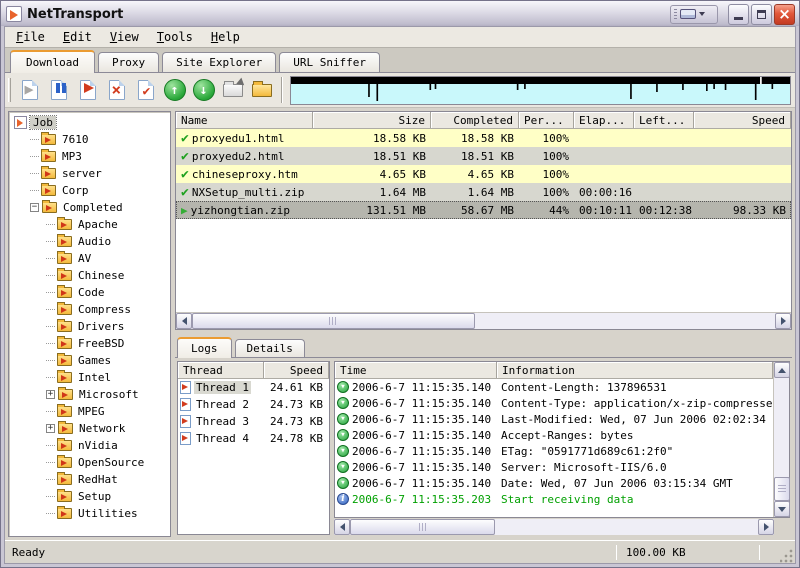 The height and width of the screenshot is (568, 800). What do you see at coordinates (77, 37) in the screenshot?
I see `menu-edit: Edit` at bounding box center [77, 37].